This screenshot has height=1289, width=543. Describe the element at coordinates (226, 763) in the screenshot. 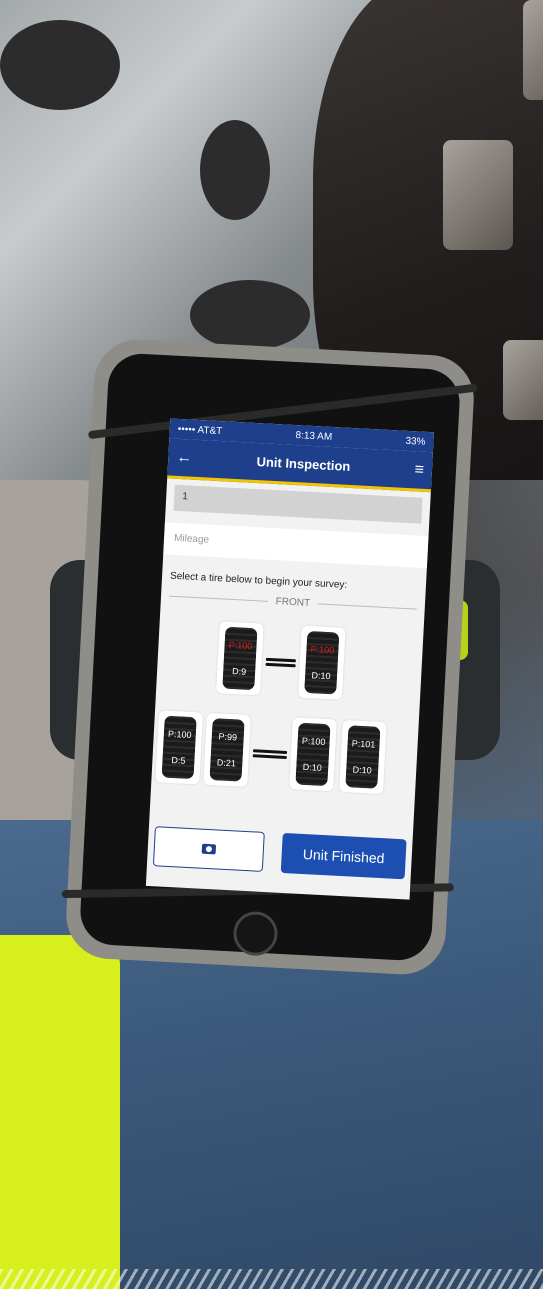

I see `tire-depth: D:21` at that location.